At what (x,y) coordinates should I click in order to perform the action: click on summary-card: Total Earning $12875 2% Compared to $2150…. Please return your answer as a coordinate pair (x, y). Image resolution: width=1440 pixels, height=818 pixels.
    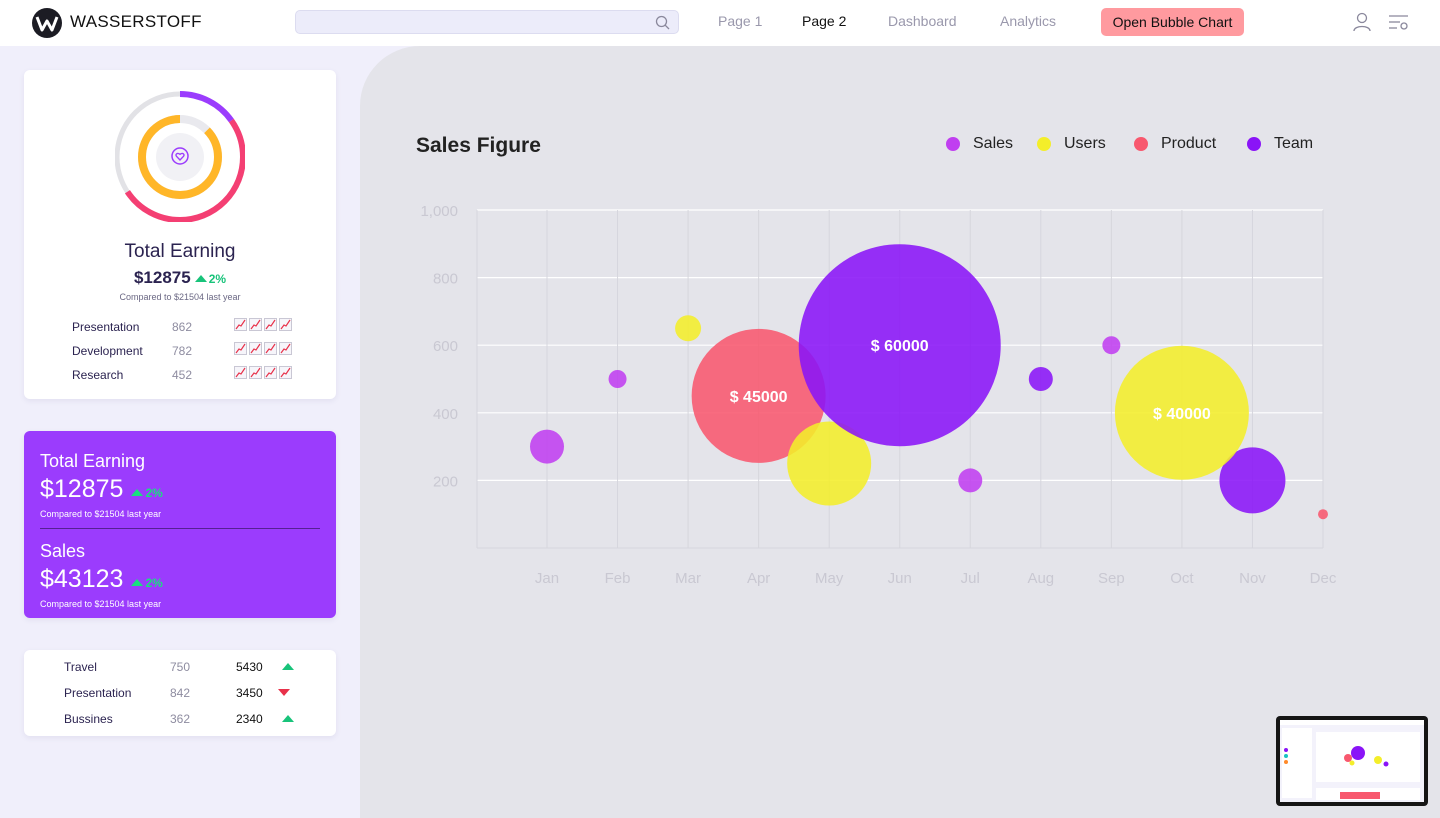
    Looking at the image, I should click on (180, 524).